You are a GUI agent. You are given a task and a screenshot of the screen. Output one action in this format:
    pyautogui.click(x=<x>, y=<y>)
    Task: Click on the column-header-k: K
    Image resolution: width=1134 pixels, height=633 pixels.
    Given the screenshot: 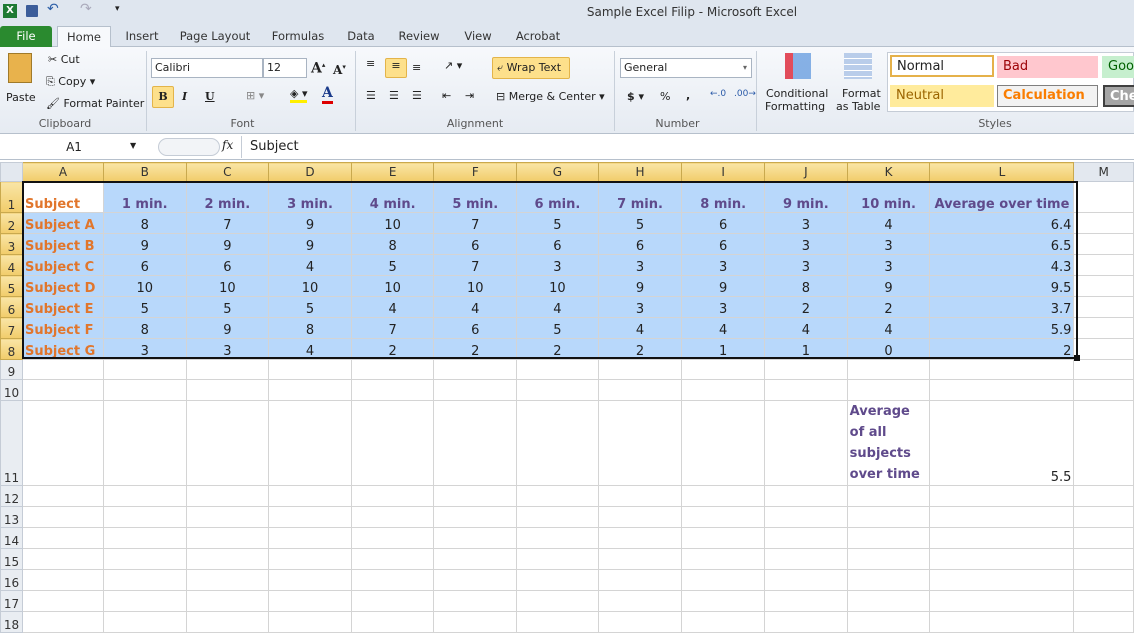 What is the action you would take?
    pyautogui.click(x=888, y=172)
    